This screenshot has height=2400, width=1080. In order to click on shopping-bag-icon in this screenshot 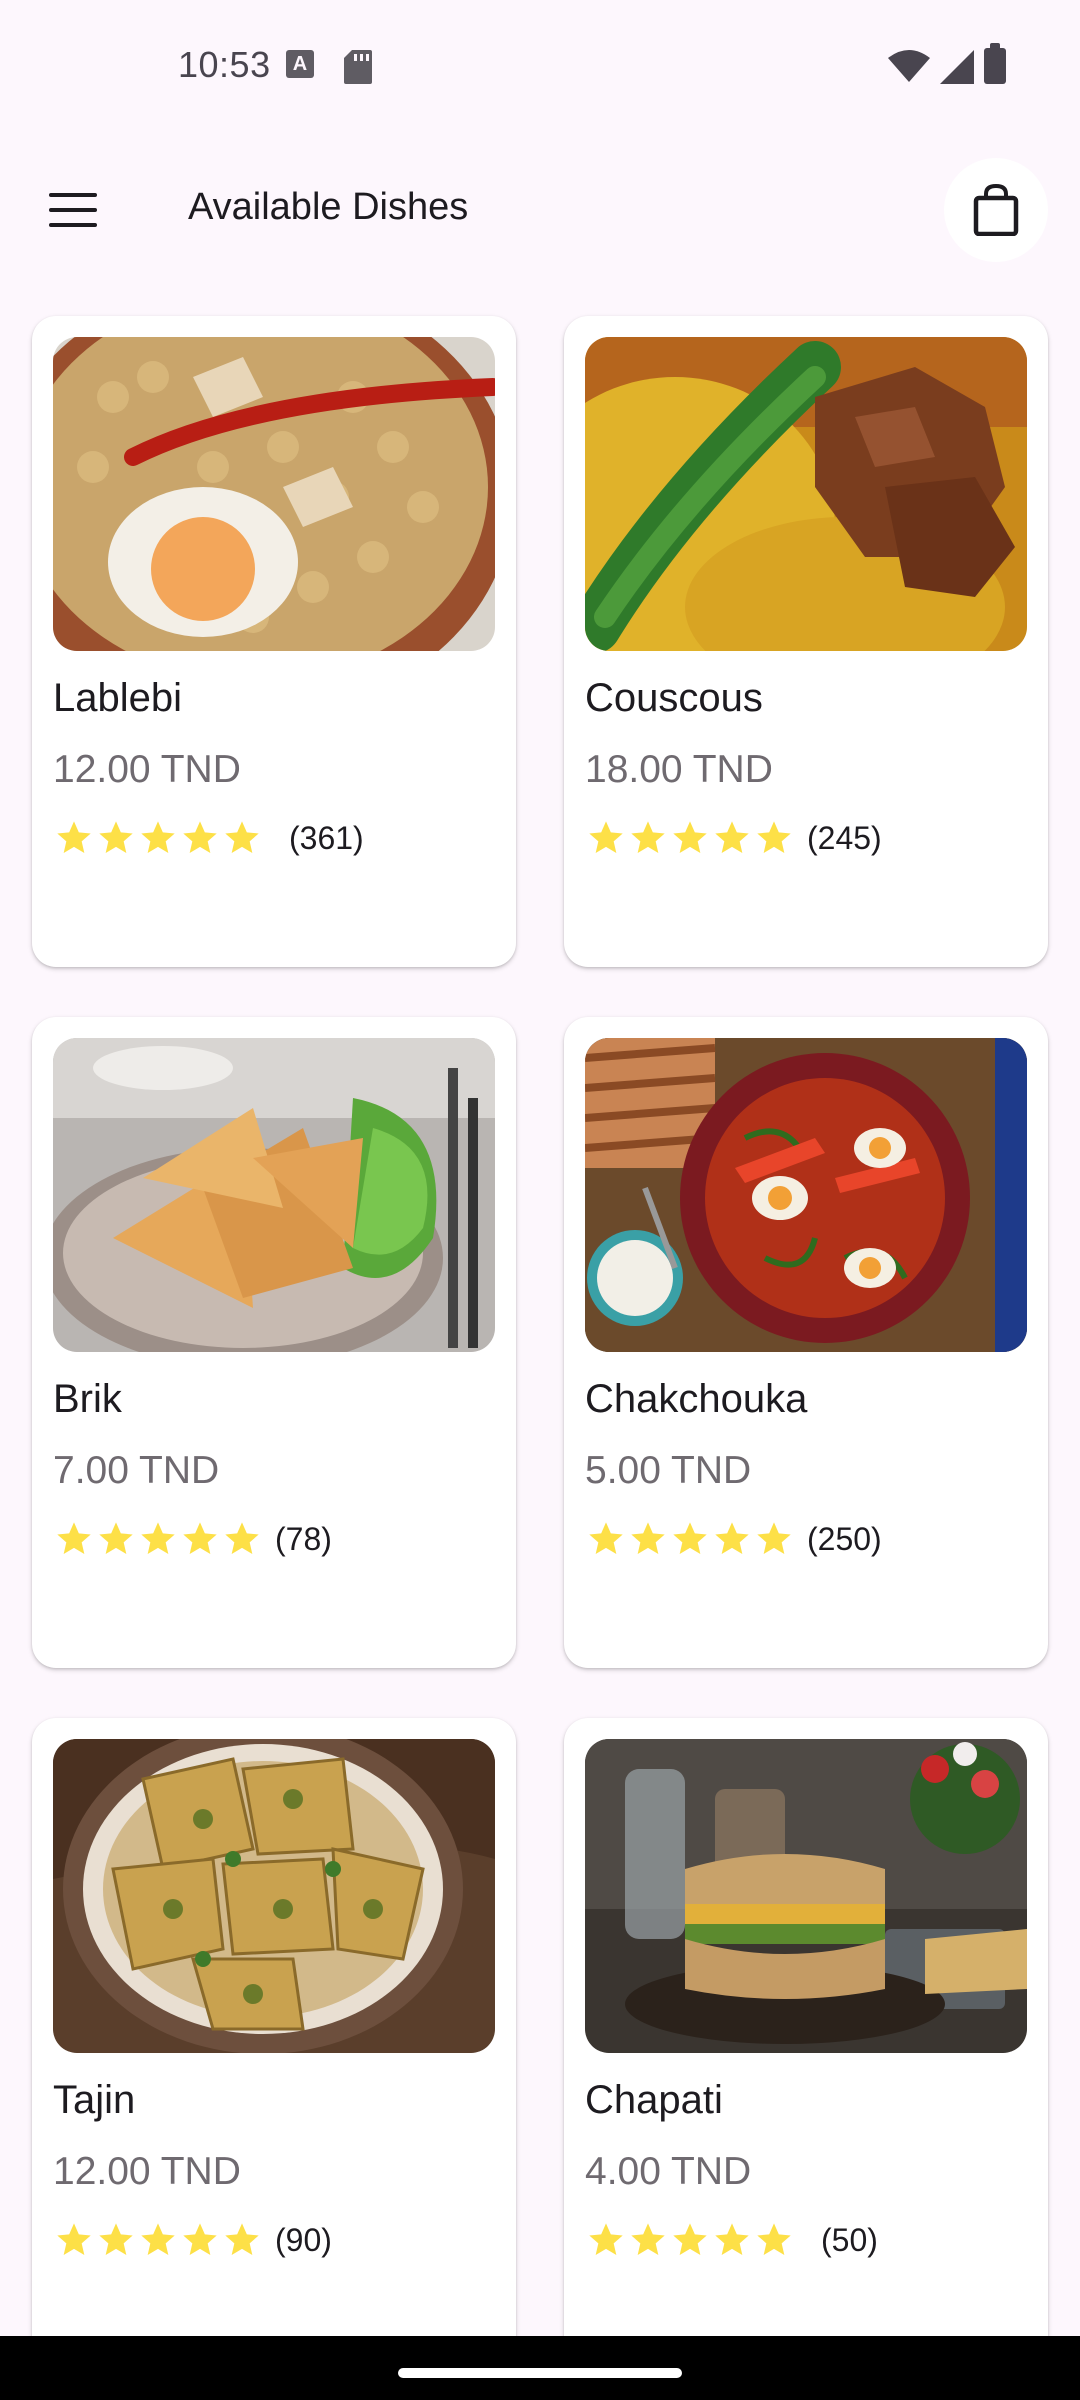, I will do `click(996, 210)`.